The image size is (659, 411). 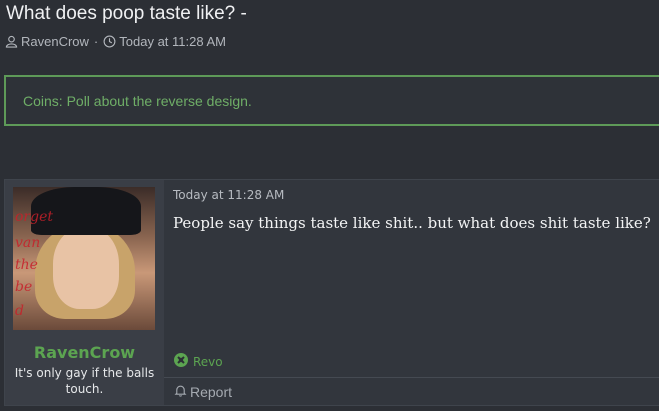 What do you see at coordinates (26, 265) in the screenshot?
I see `avatar-caption: the` at bounding box center [26, 265].